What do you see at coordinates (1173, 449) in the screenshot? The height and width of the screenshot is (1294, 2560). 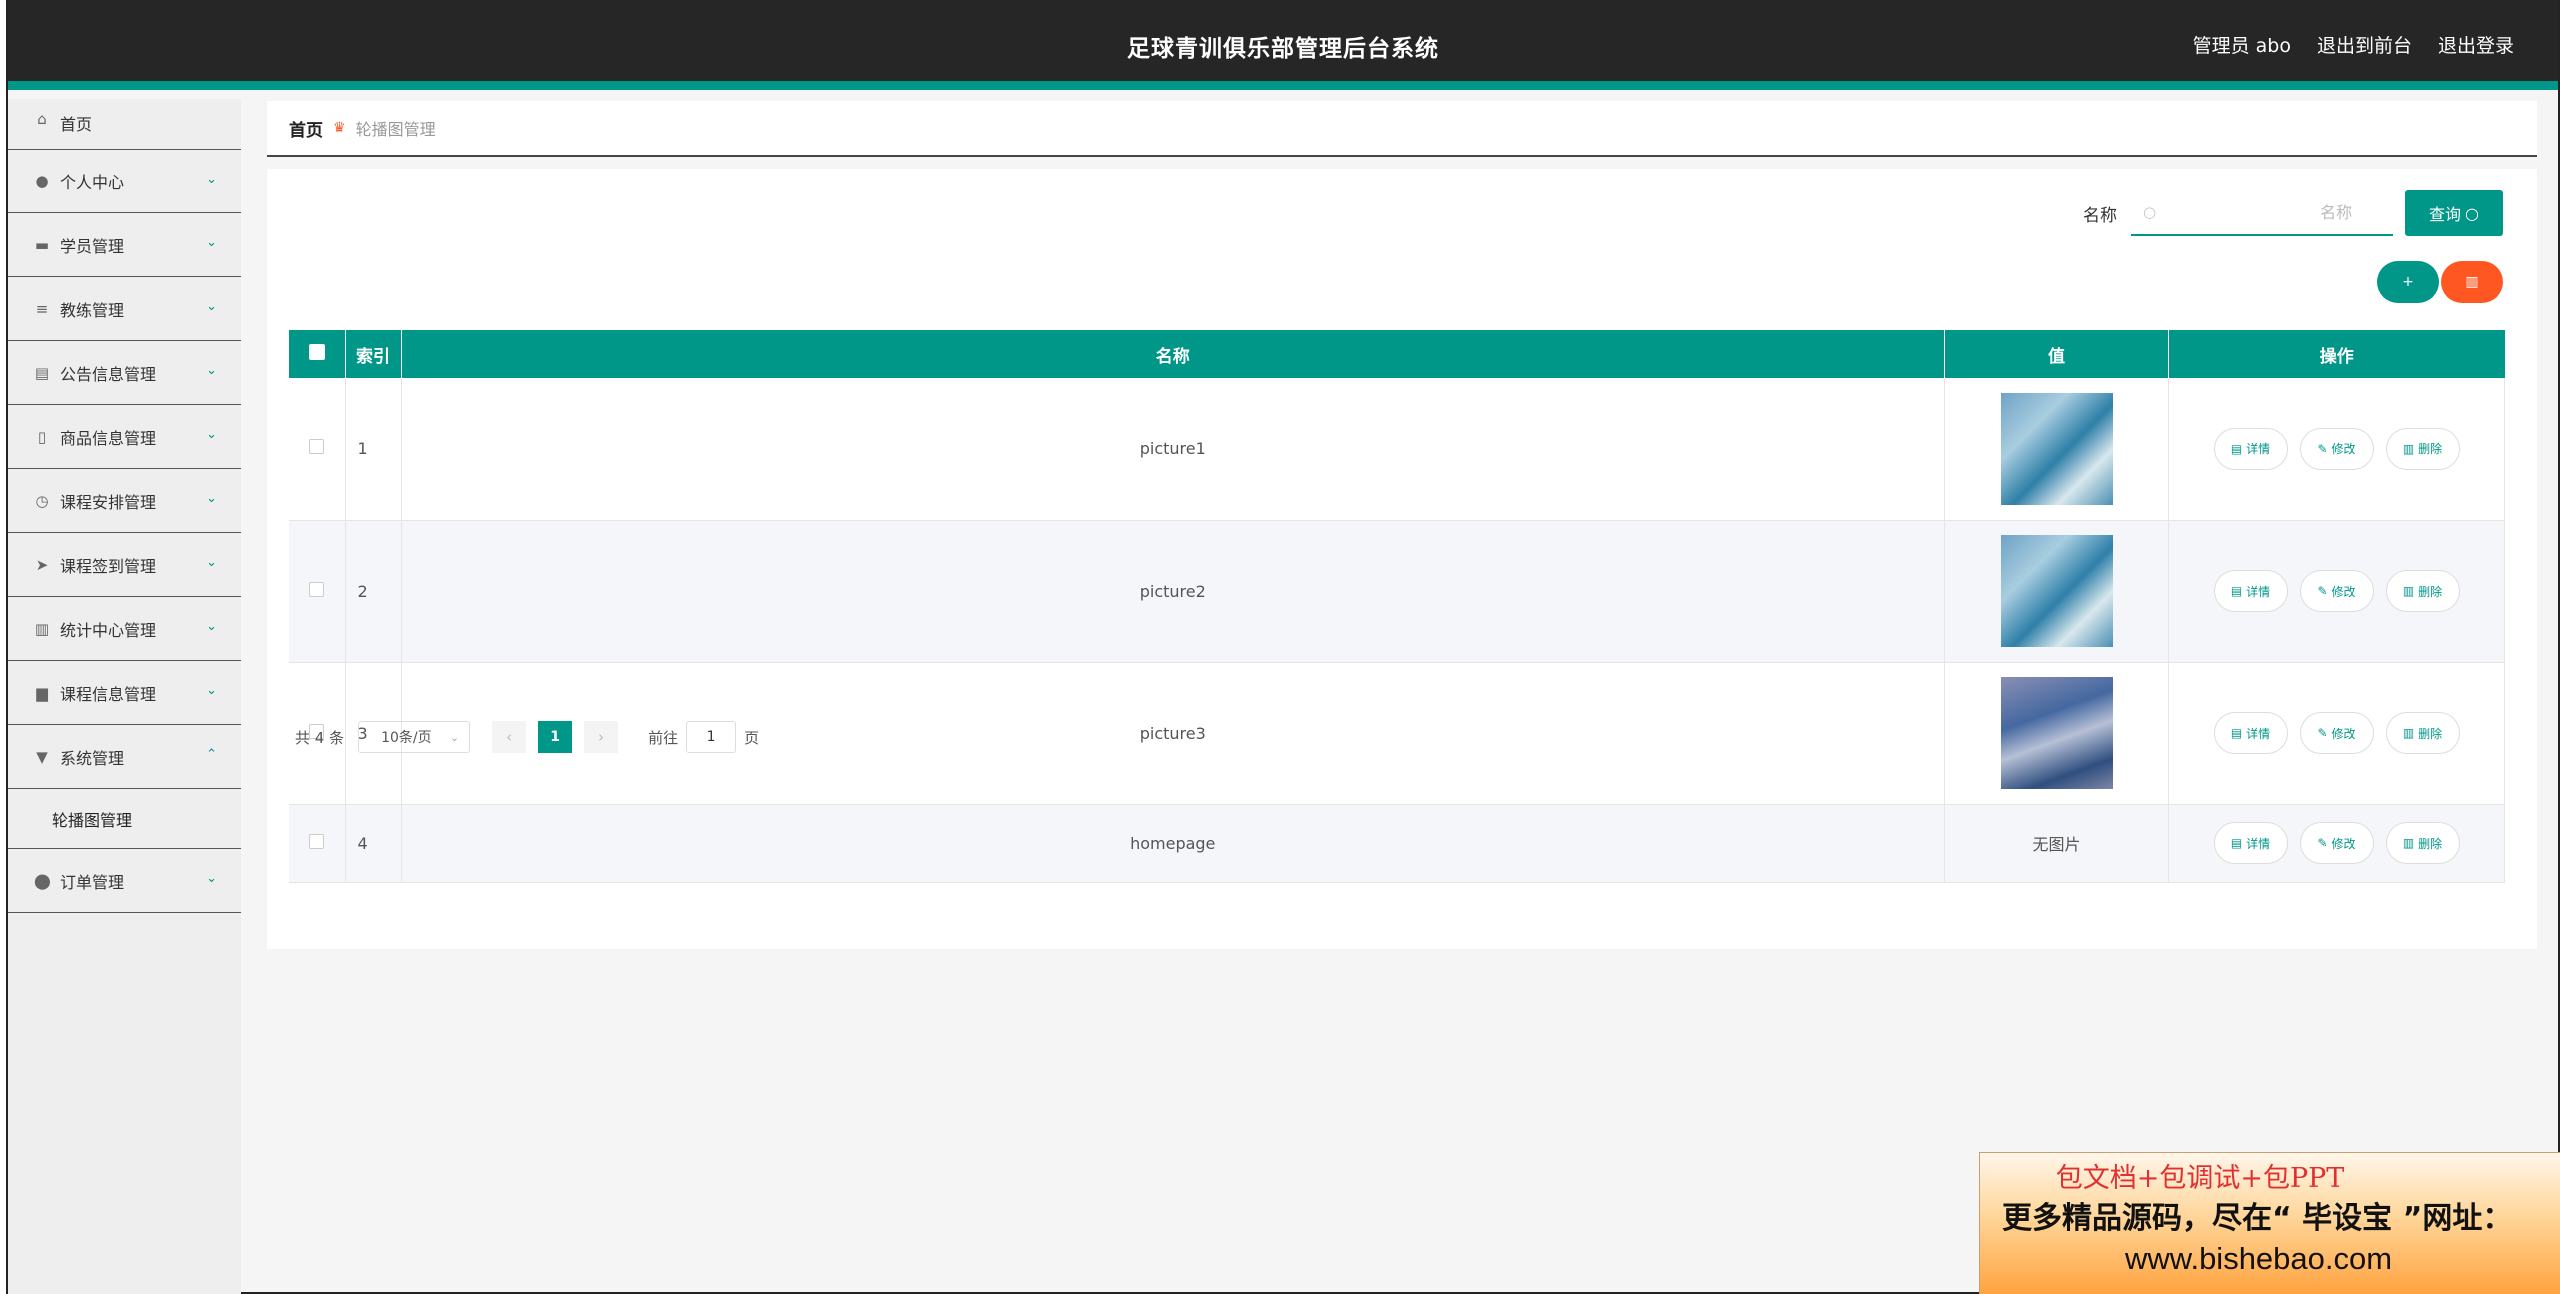 I see `row-name: picture1` at bounding box center [1173, 449].